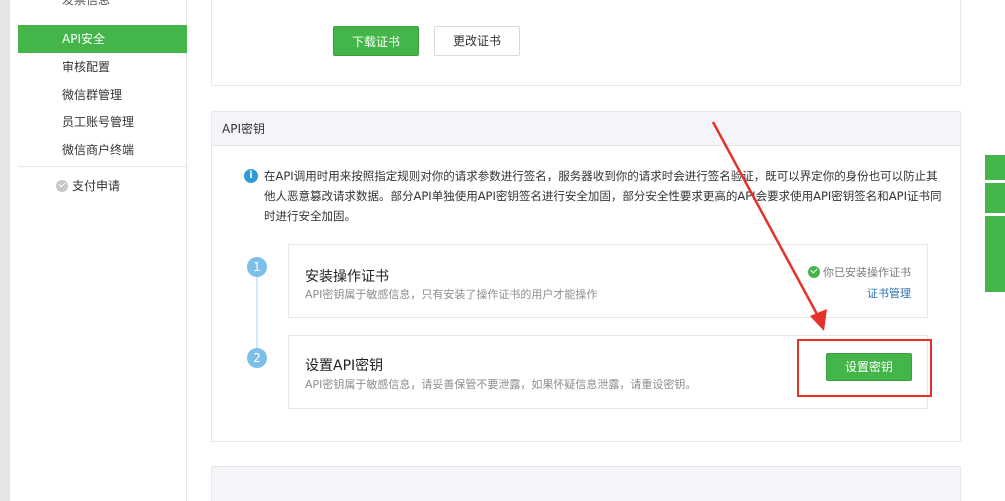 This screenshot has width=1005, height=501. I want to click on download-certificate-button: 下载证书, so click(376, 41).